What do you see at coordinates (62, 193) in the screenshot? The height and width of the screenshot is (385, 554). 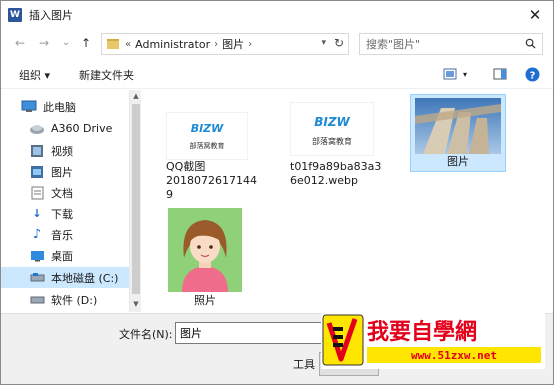 I see `sidebar-item-label: 文档` at bounding box center [62, 193].